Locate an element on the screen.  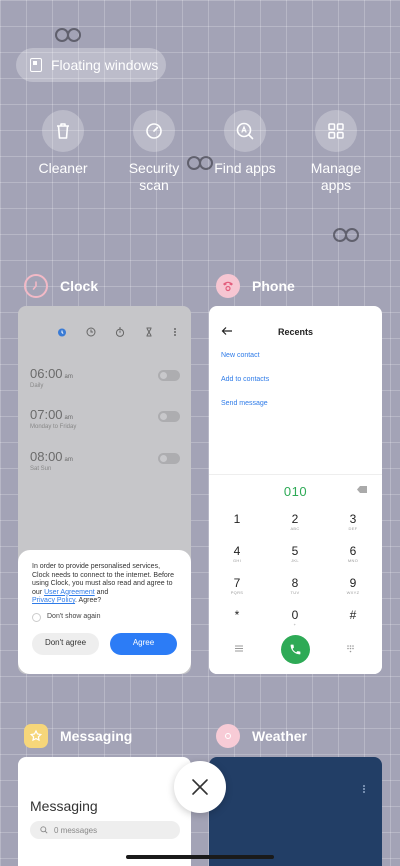
alarm-item: 07:00 am Monday to Friday is located at coordinates (105, 418).